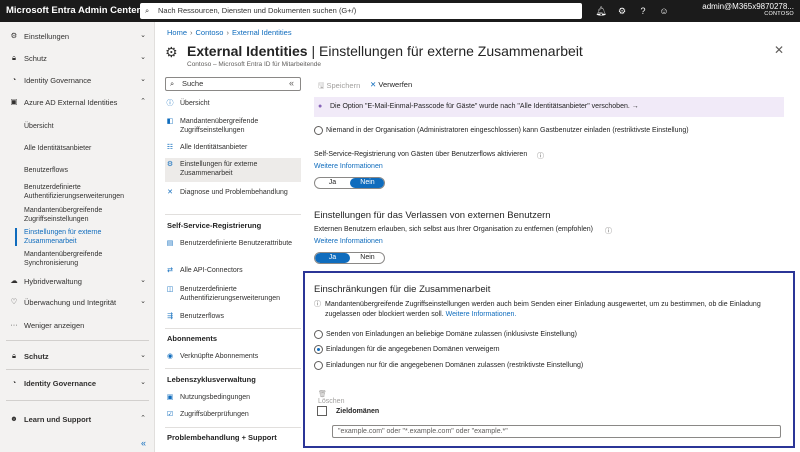  I want to click on check-circle-icon: ●, so click(320, 106).